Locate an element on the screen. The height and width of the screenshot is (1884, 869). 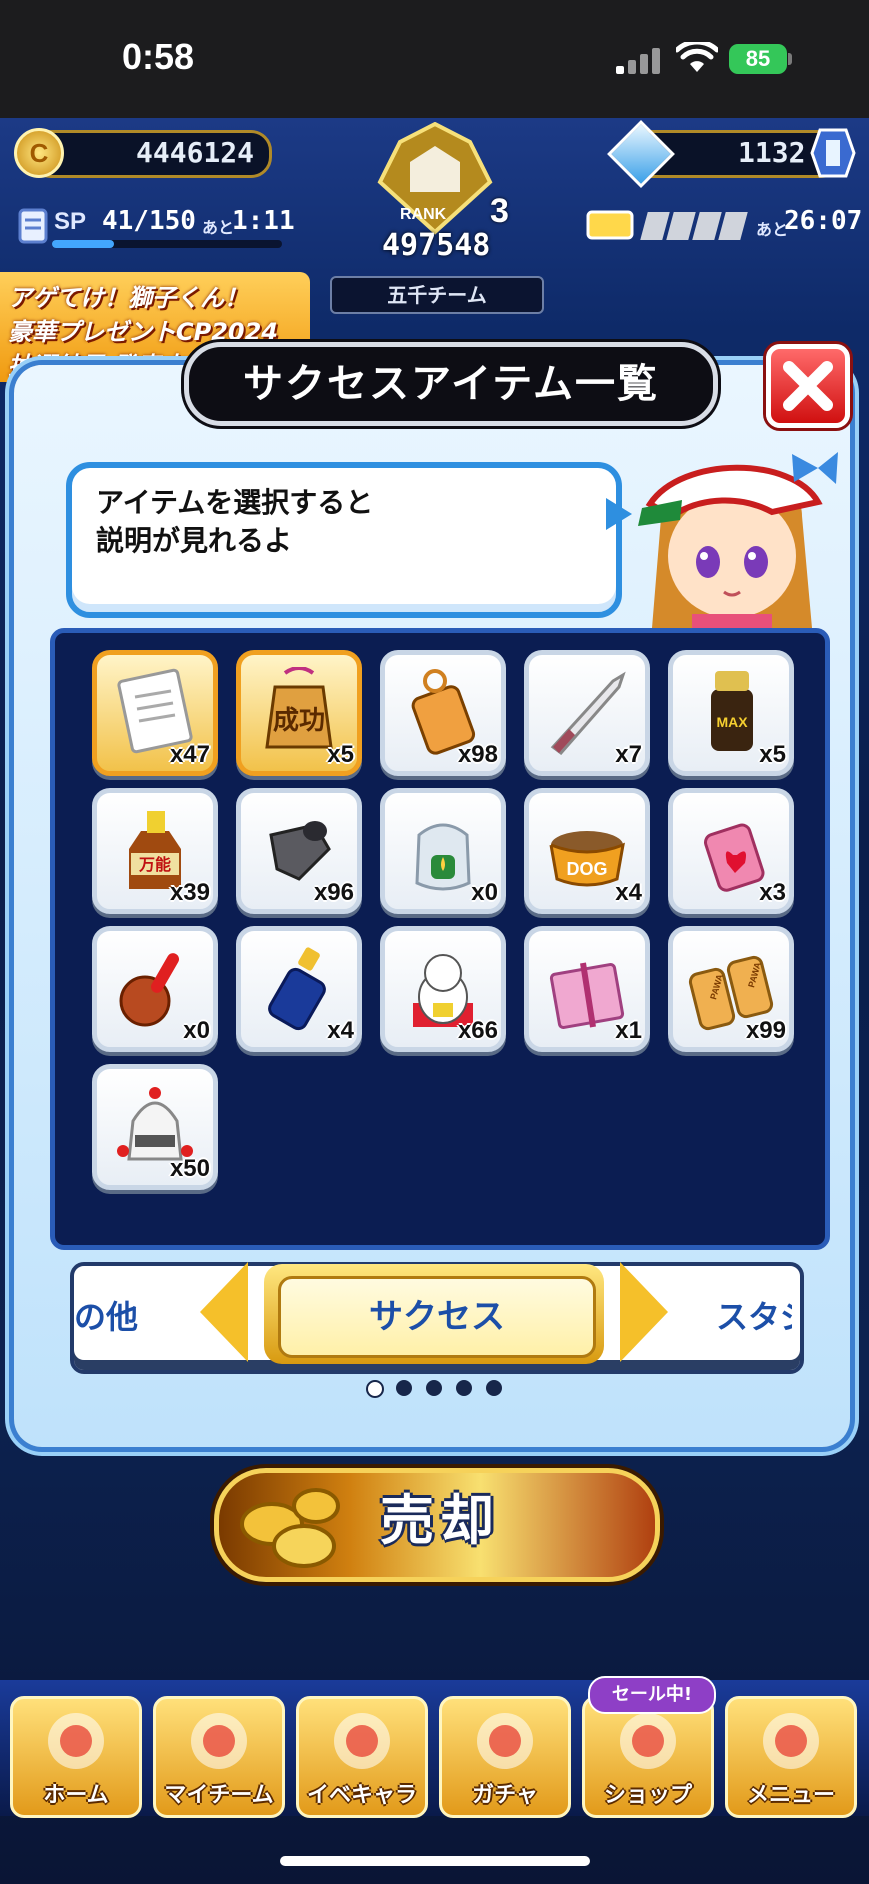
coin-amount: 4446124 is located at coordinates (195, 152).